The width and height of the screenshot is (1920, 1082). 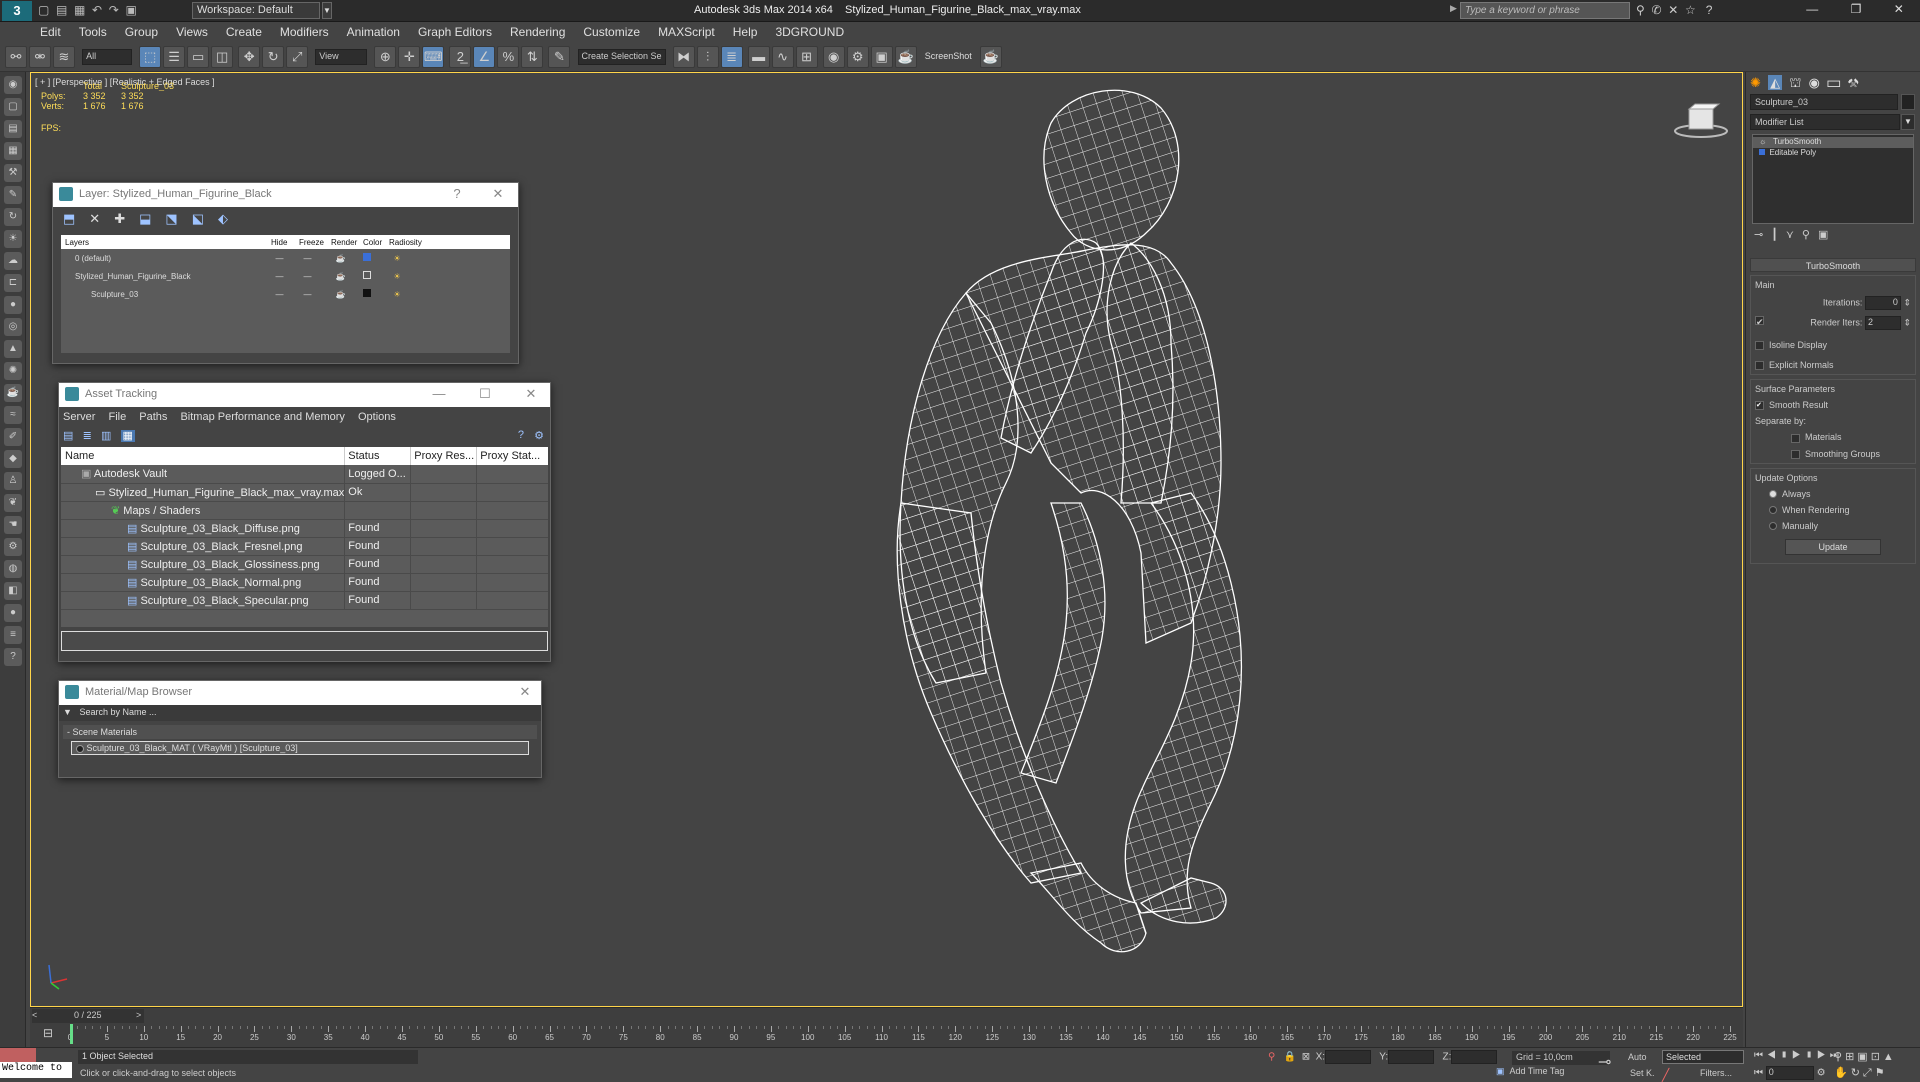 I want to click on time-next-icon: >, so click(x=138, y=1015).